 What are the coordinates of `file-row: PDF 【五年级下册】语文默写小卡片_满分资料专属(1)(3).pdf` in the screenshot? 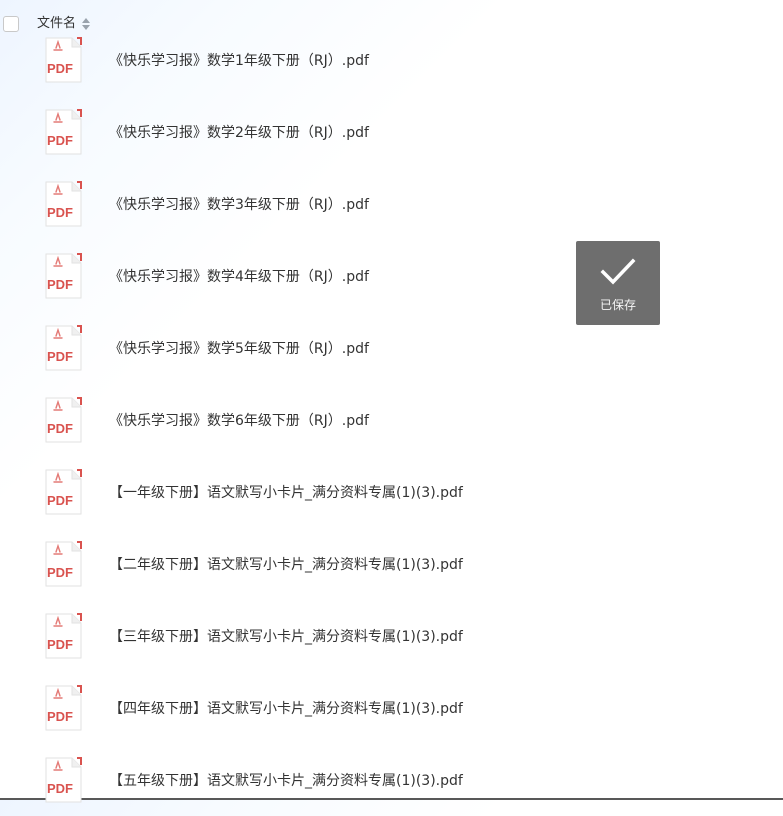 It's located at (391, 780).